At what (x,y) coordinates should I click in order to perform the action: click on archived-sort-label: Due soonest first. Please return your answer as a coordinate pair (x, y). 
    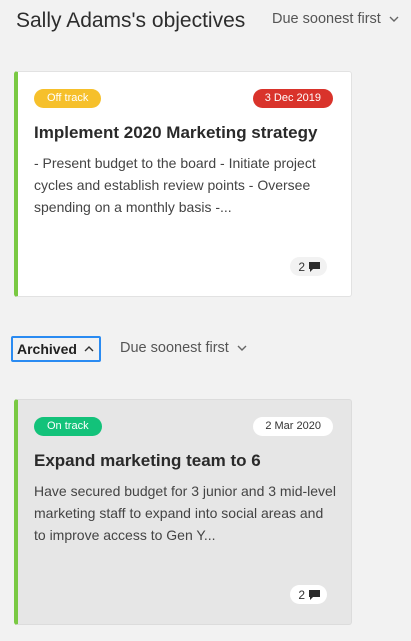
    Looking at the image, I should click on (174, 348).